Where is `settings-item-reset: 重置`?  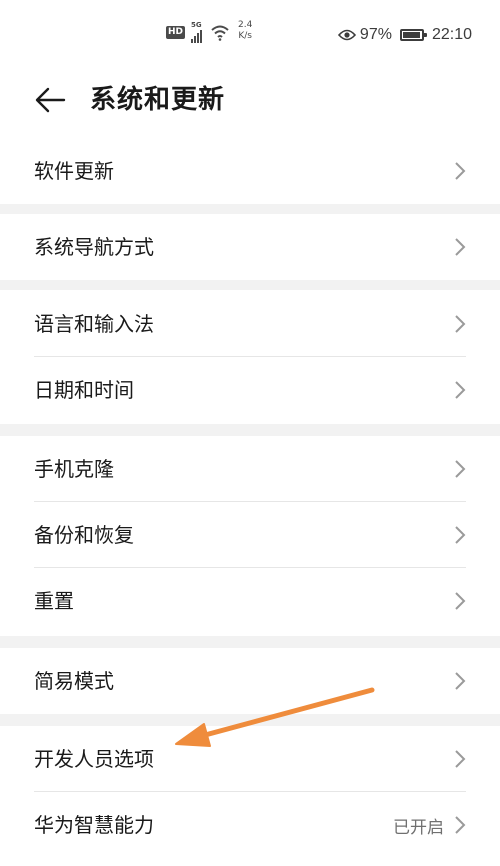
settings-item-reset: 重置 is located at coordinates (250, 601).